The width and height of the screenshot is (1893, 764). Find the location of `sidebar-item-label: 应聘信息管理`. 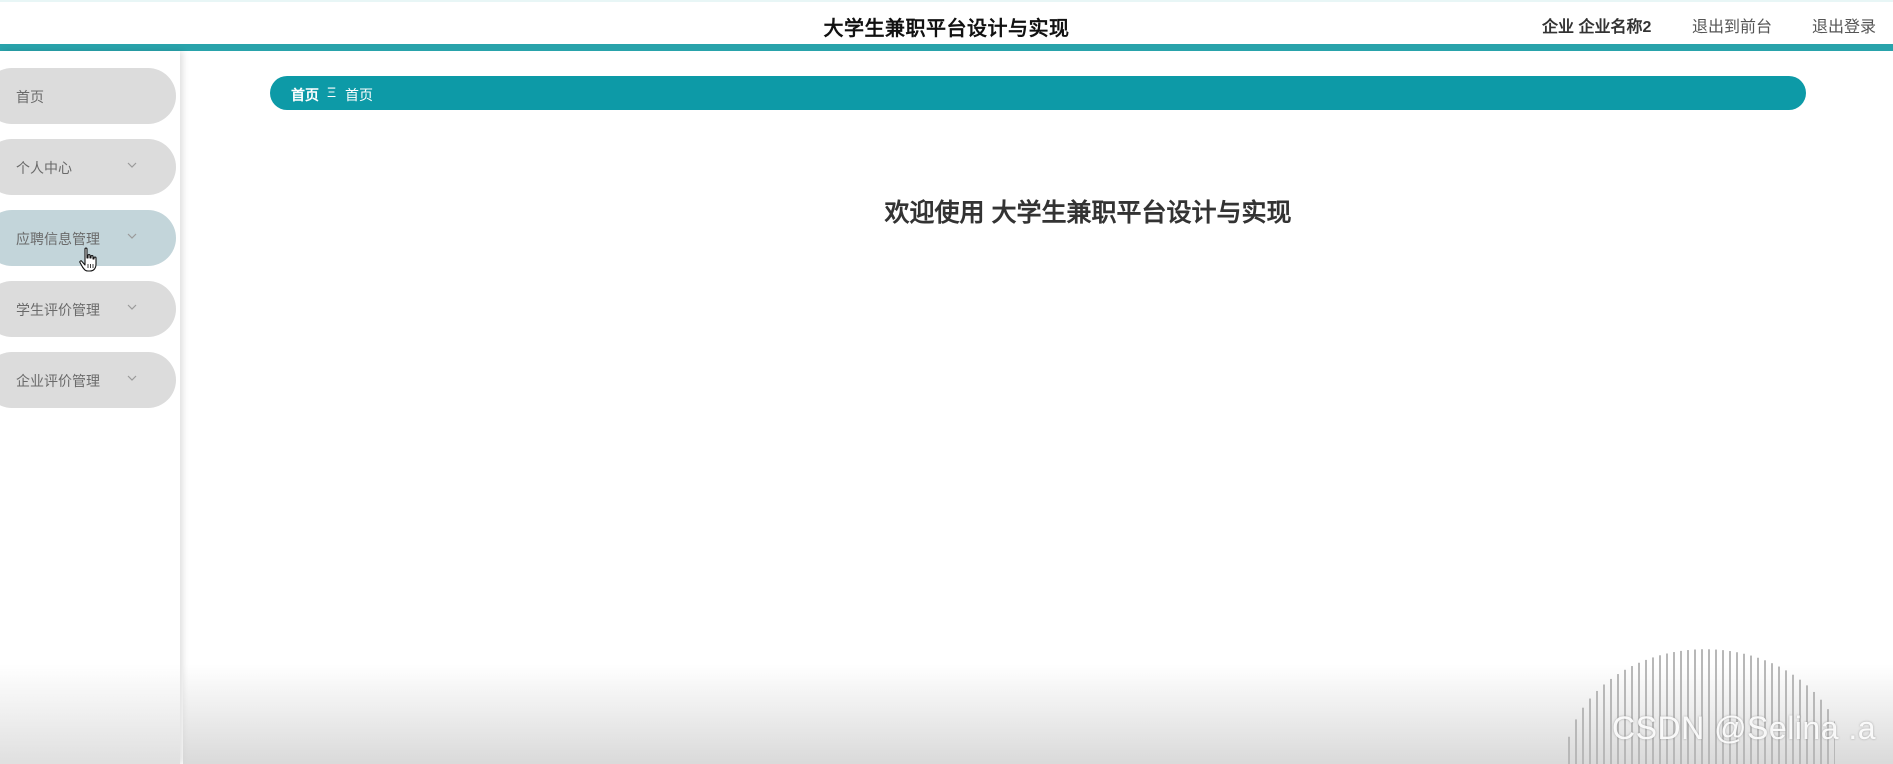

sidebar-item-label: 应聘信息管理 is located at coordinates (58, 239).